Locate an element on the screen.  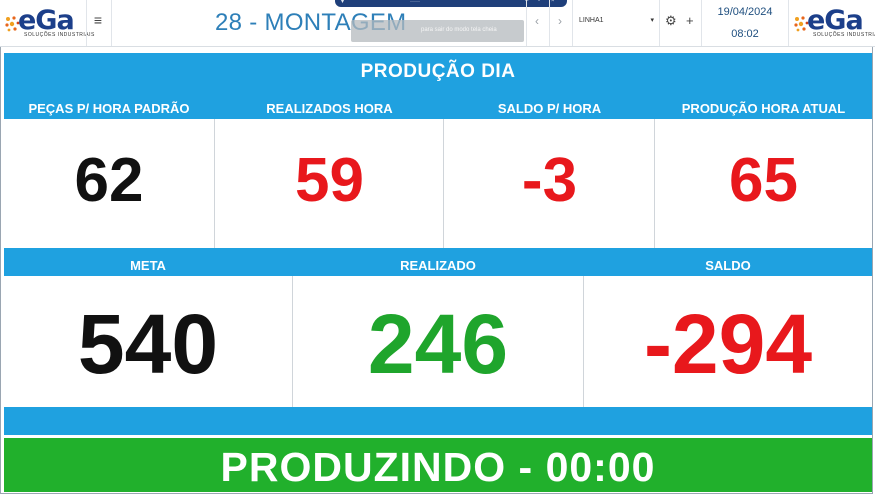
prev-arrow-icon: ‹ is located at coordinates (537, 21).